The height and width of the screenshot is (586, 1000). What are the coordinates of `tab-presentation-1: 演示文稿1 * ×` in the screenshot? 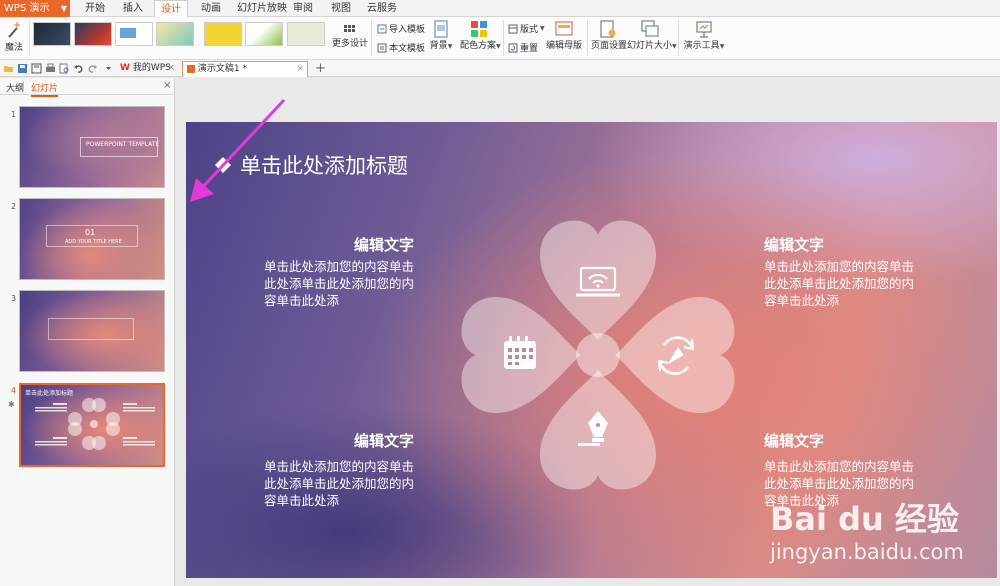 It's located at (245, 69).